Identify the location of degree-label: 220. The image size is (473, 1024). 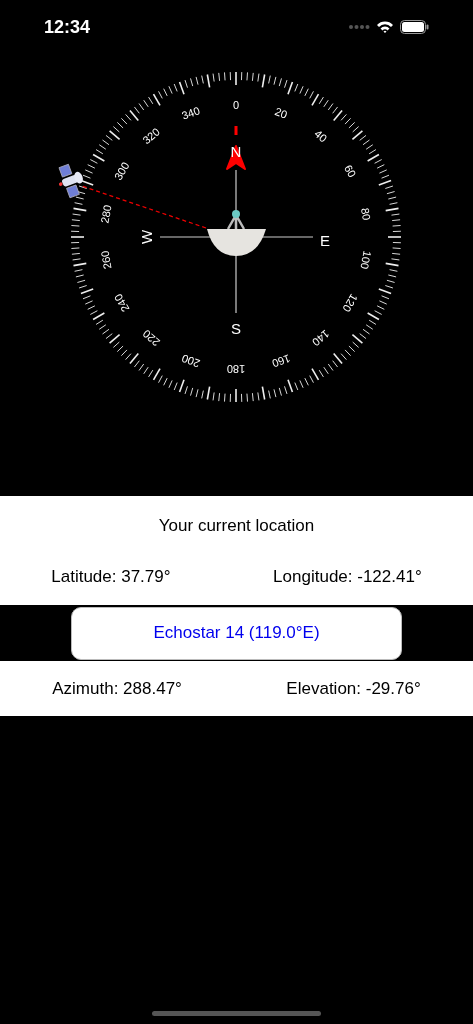
(151, 338).